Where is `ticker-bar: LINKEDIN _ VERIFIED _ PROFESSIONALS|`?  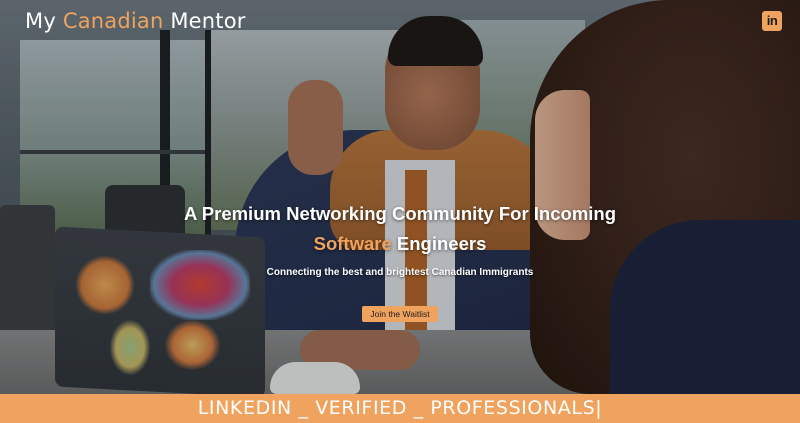
ticker-bar: LINKEDIN _ VERIFIED _ PROFESSIONALS| is located at coordinates (400, 408).